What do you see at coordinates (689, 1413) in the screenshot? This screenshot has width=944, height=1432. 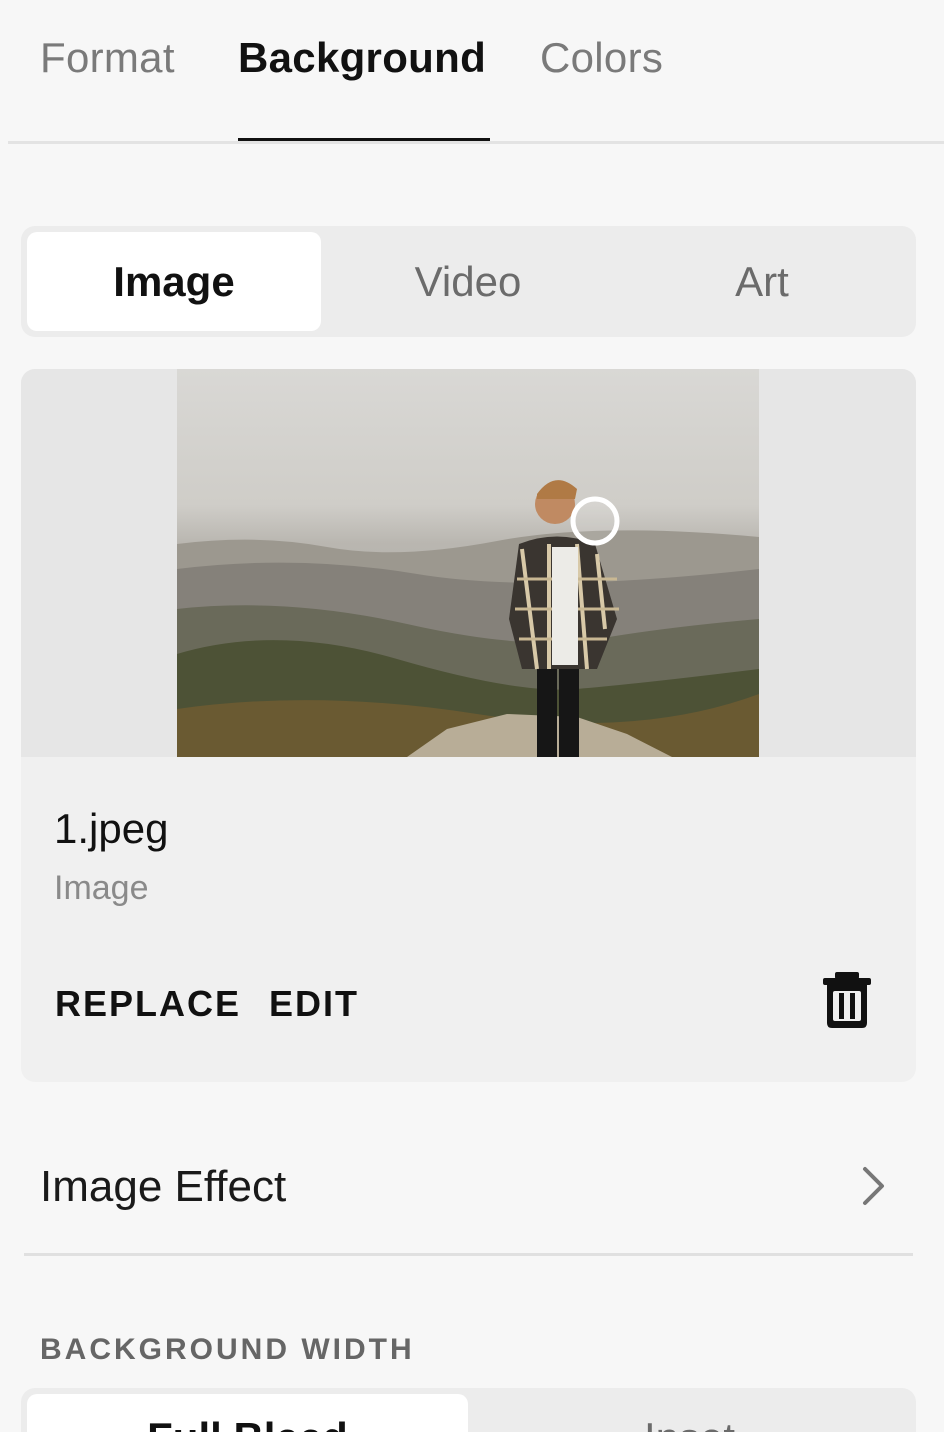 I see `width-option-inset: Inset` at bounding box center [689, 1413].